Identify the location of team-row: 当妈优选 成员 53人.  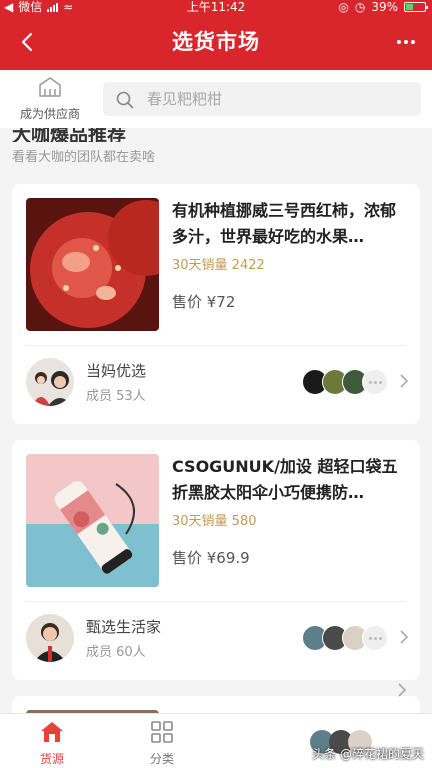
(218, 382).